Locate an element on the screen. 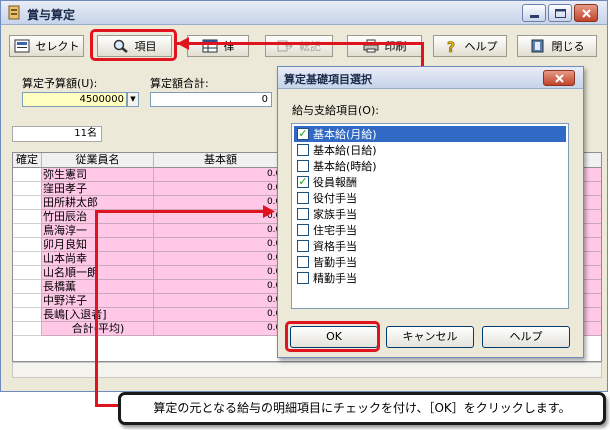 Image resolution: width=610 pixels, height=430 pixels. total-amount-cell: 0.00 is located at coordinates (221, 329).